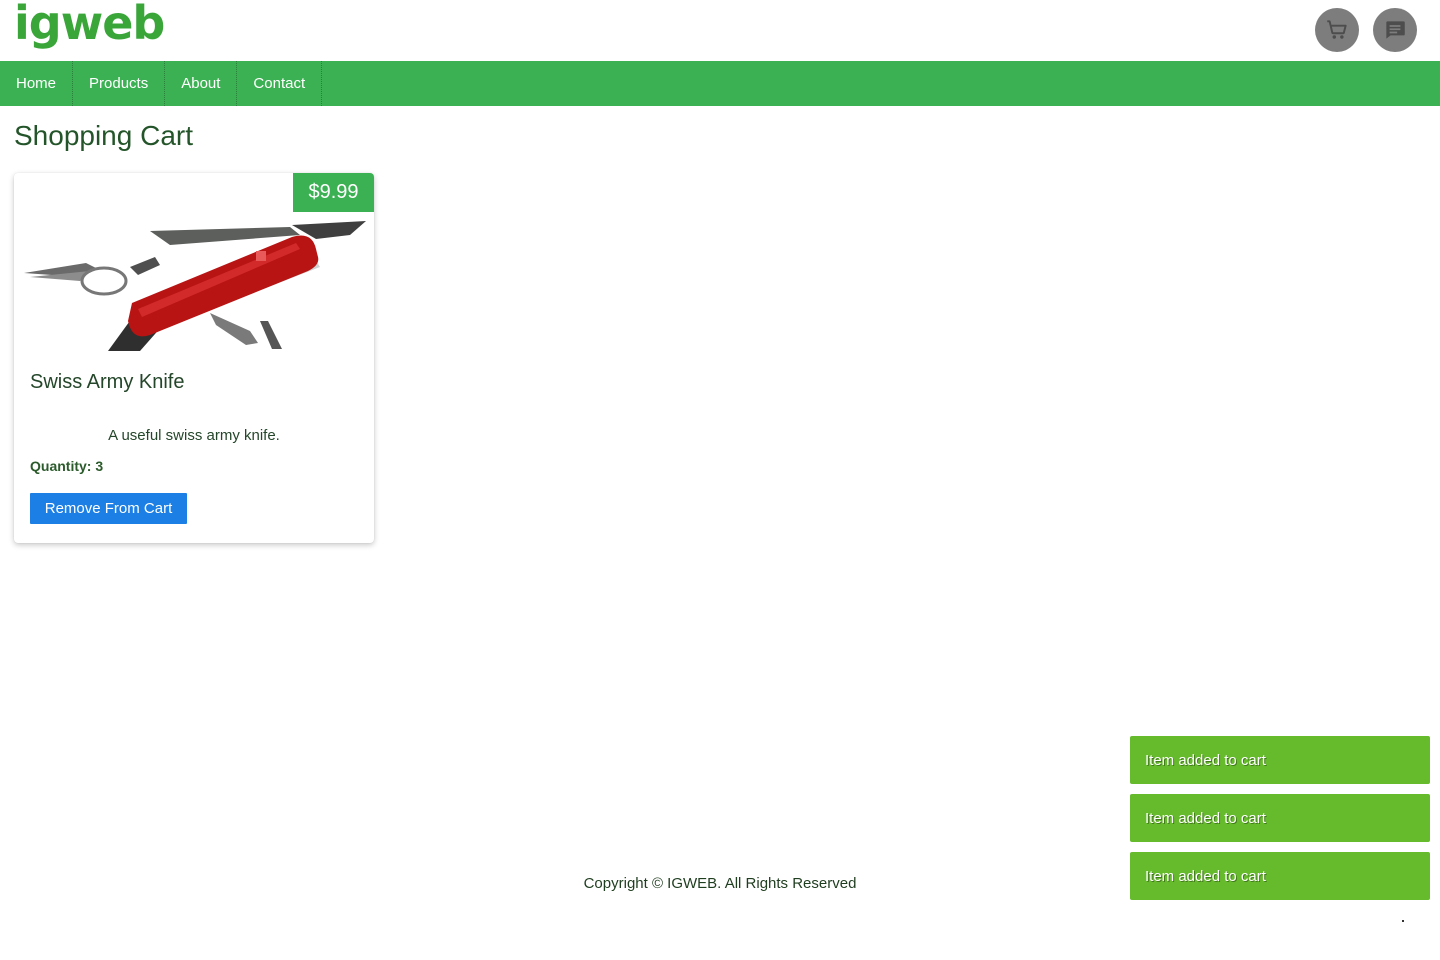 The width and height of the screenshot is (1440, 960). I want to click on remove-from-cart-button: Remove From Cart, so click(108, 508).